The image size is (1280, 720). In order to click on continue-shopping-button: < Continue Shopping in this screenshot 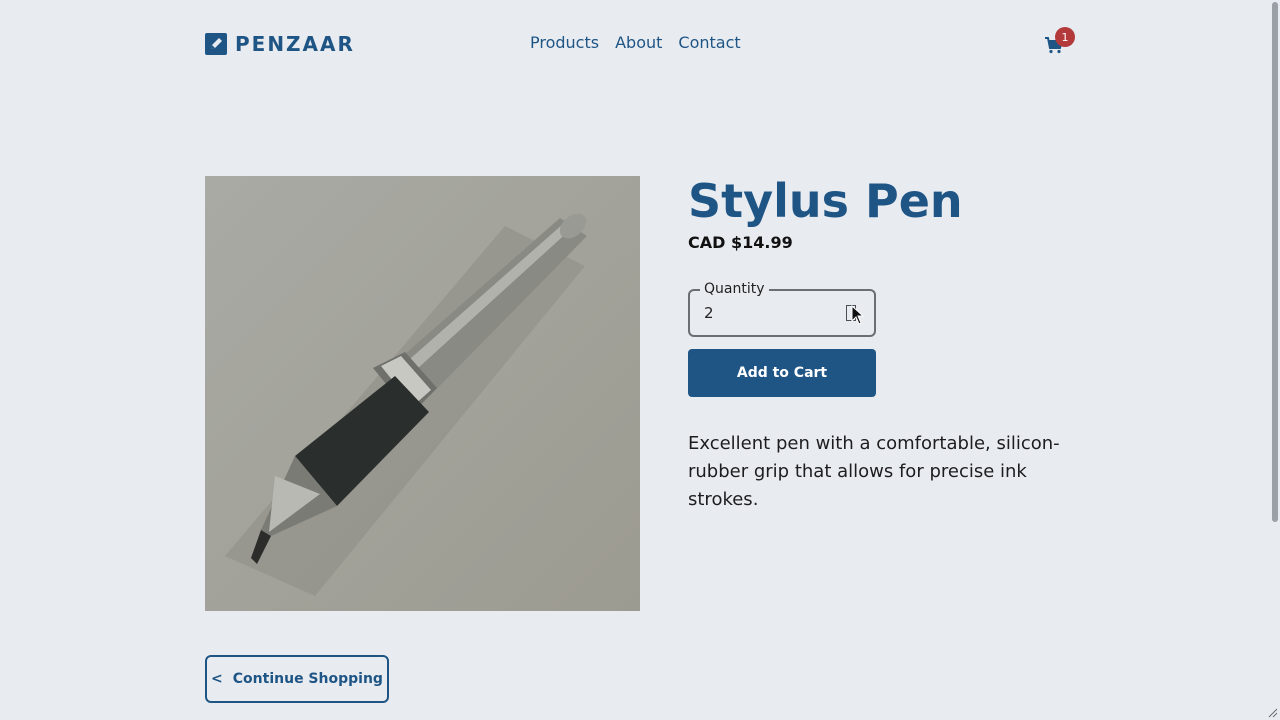, I will do `click(297, 679)`.